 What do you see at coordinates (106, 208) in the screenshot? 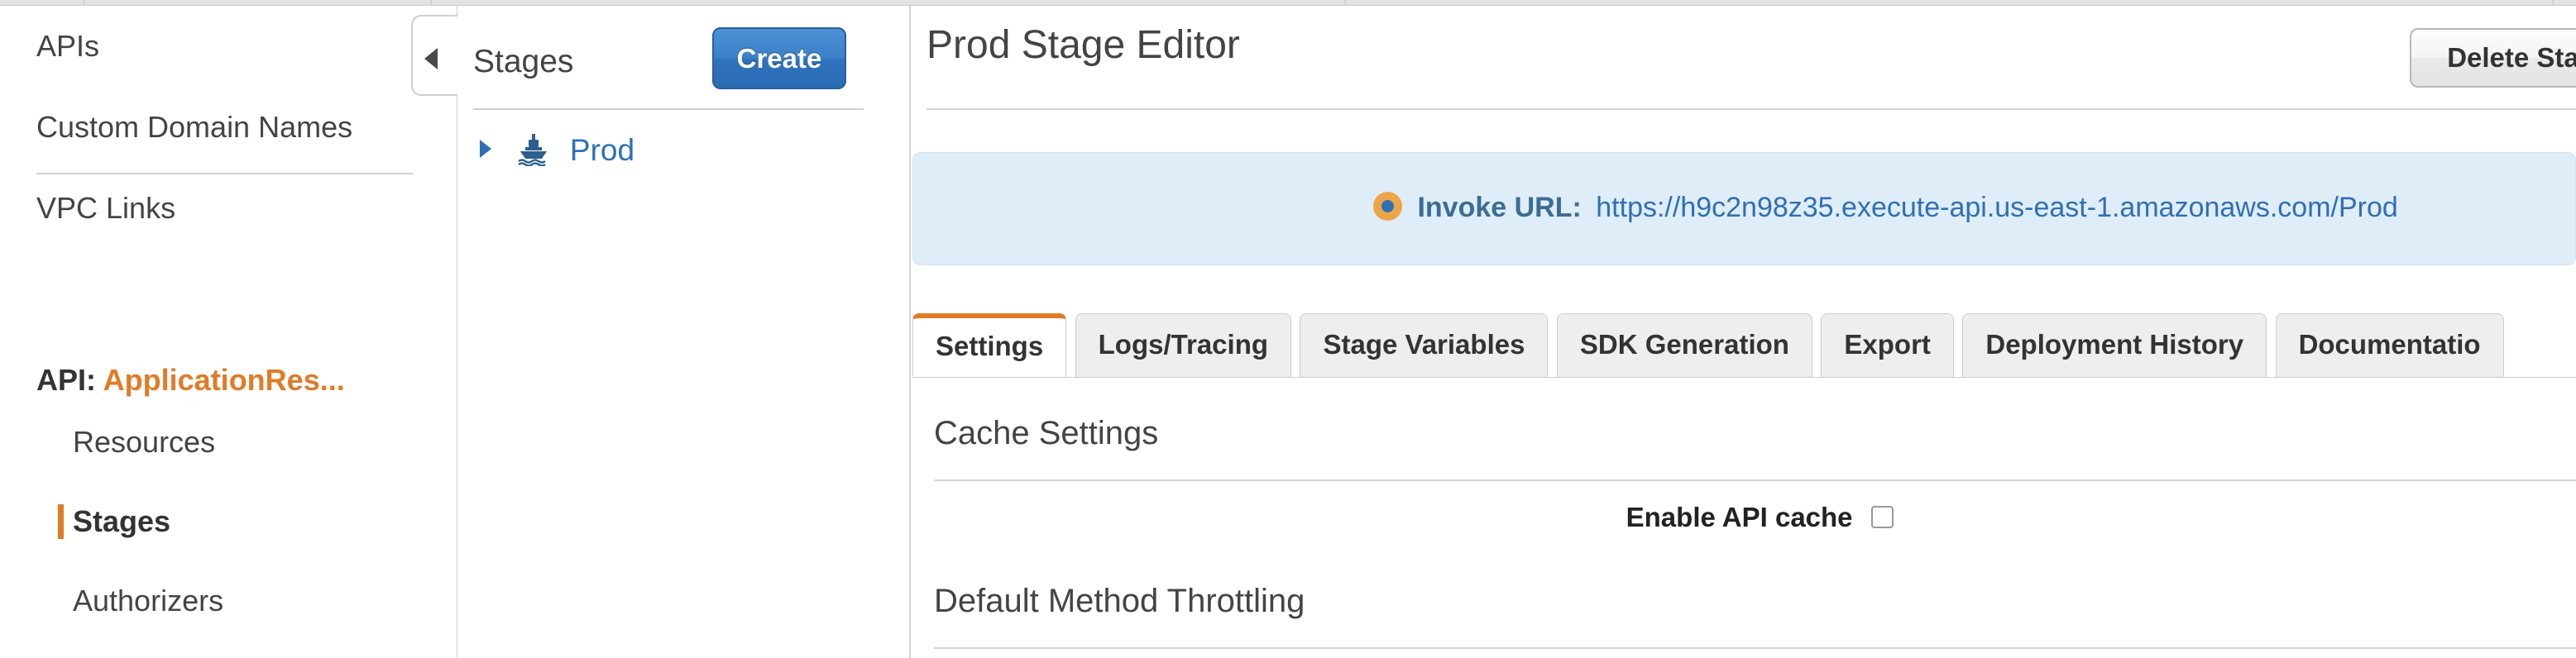
I see `sidebar-item-label: VPC Links` at bounding box center [106, 208].